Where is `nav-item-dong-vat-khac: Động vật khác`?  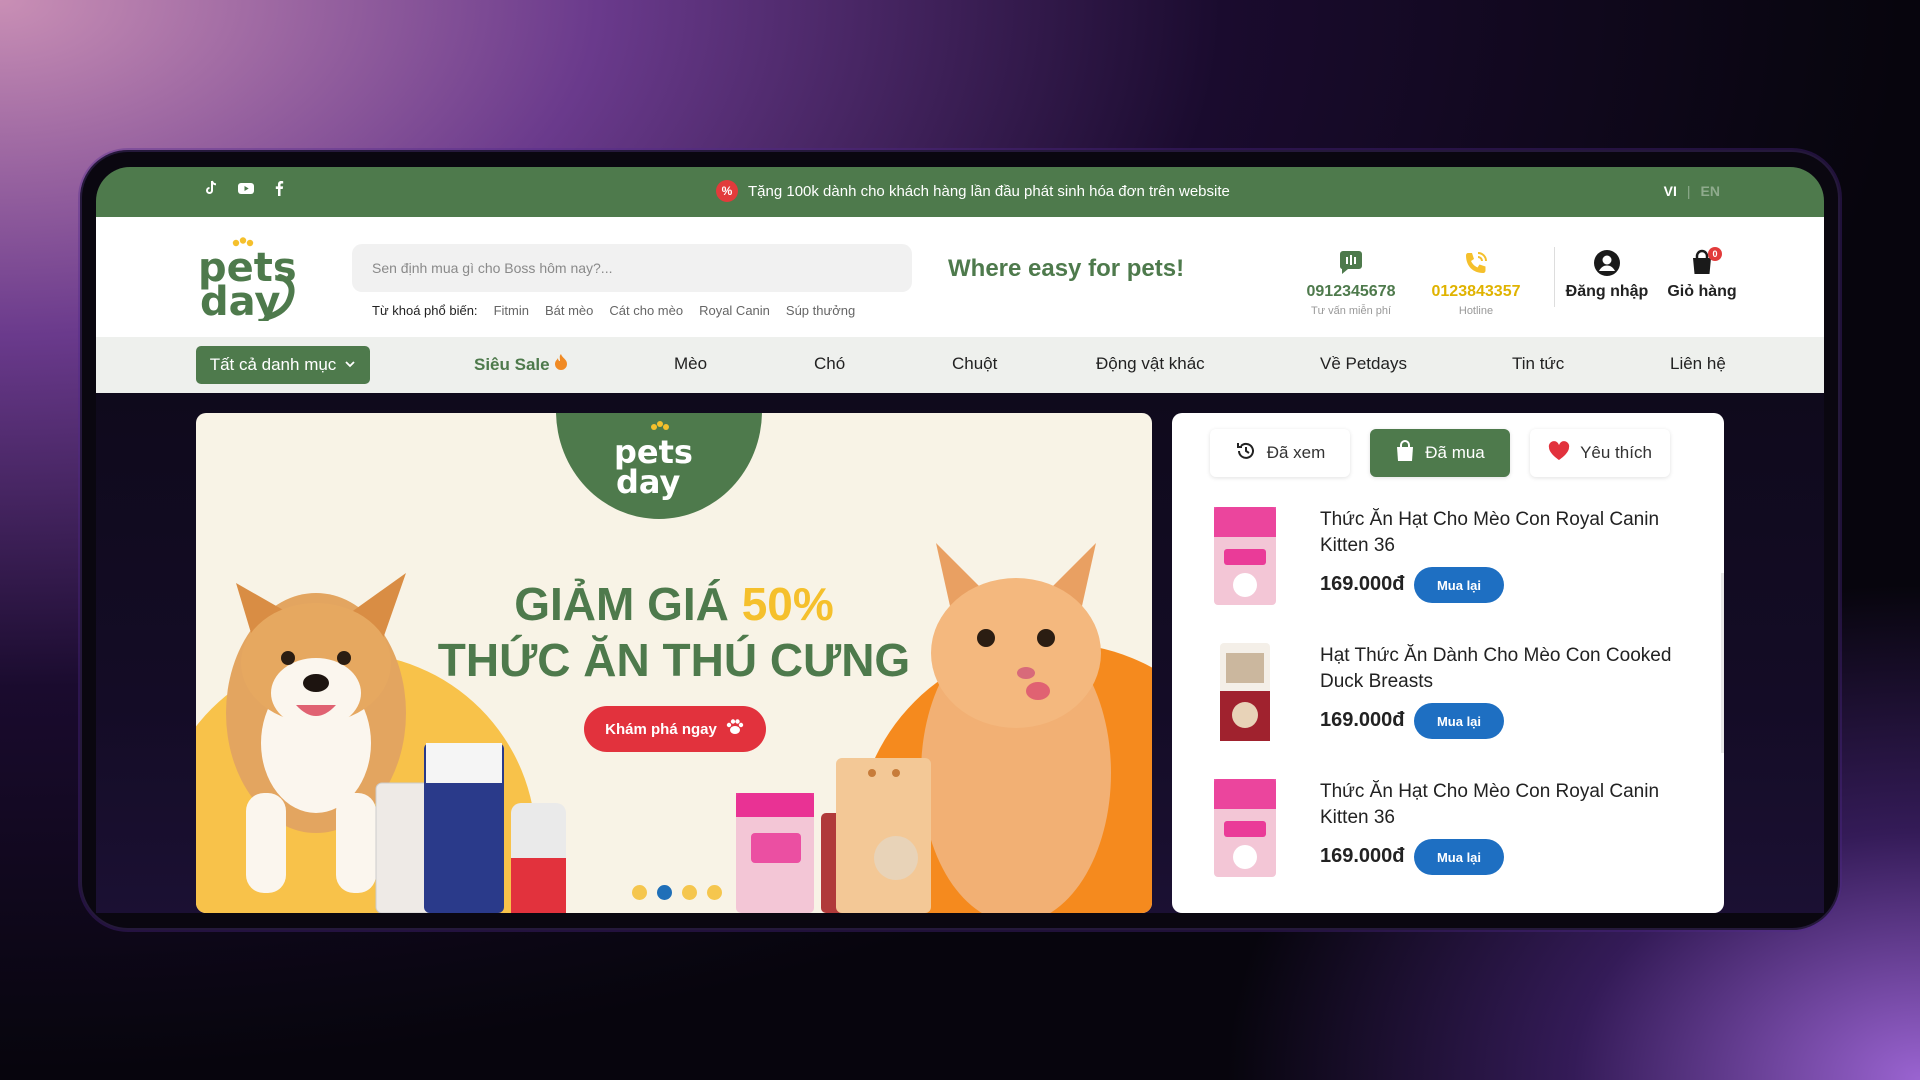 nav-item-dong-vat-khac: Động vật khác is located at coordinates (1150, 364).